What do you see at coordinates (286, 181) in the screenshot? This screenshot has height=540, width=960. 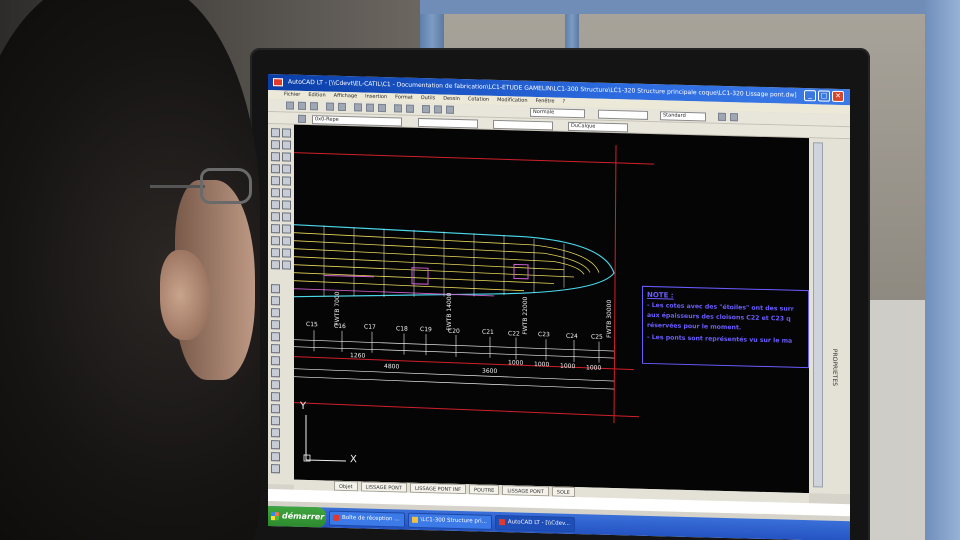 I see `copy-tool-icon` at bounding box center [286, 181].